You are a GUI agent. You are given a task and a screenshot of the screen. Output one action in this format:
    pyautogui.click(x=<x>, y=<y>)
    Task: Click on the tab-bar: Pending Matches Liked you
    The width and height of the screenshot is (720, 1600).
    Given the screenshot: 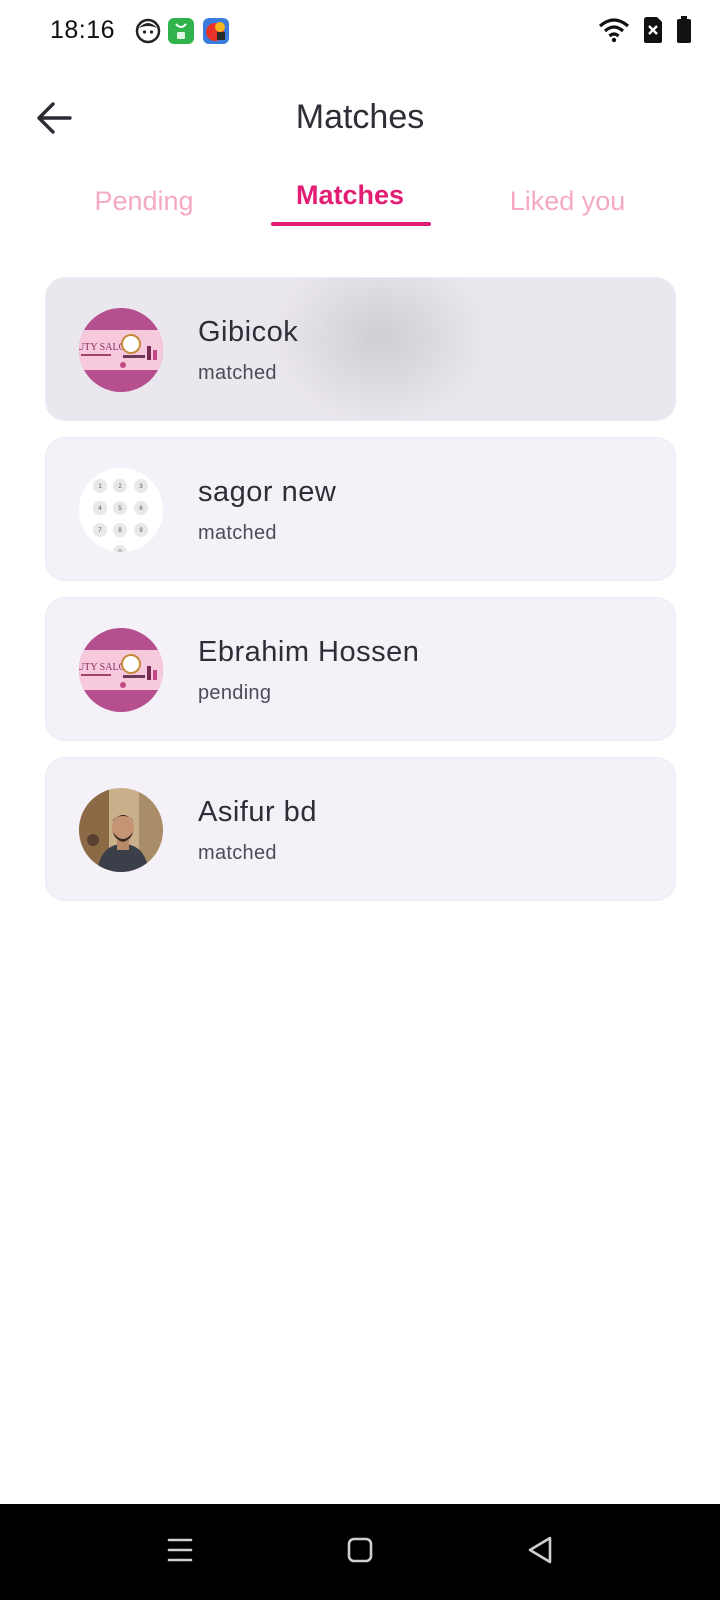 What is the action you would take?
    pyautogui.click(x=360, y=200)
    